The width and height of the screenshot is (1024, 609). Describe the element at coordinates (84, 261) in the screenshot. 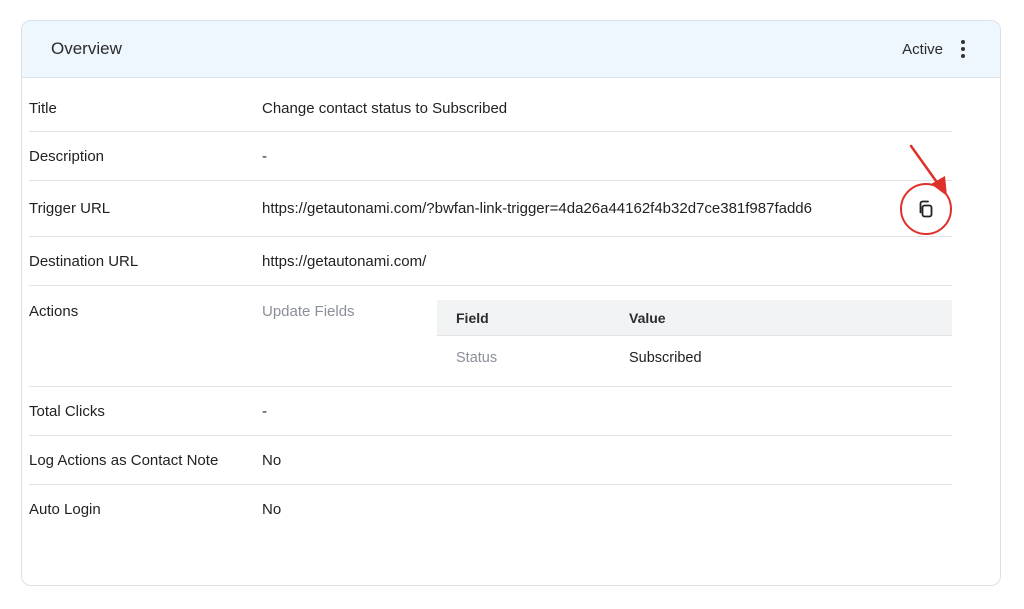

I see `detail-label: Destination URL` at that location.